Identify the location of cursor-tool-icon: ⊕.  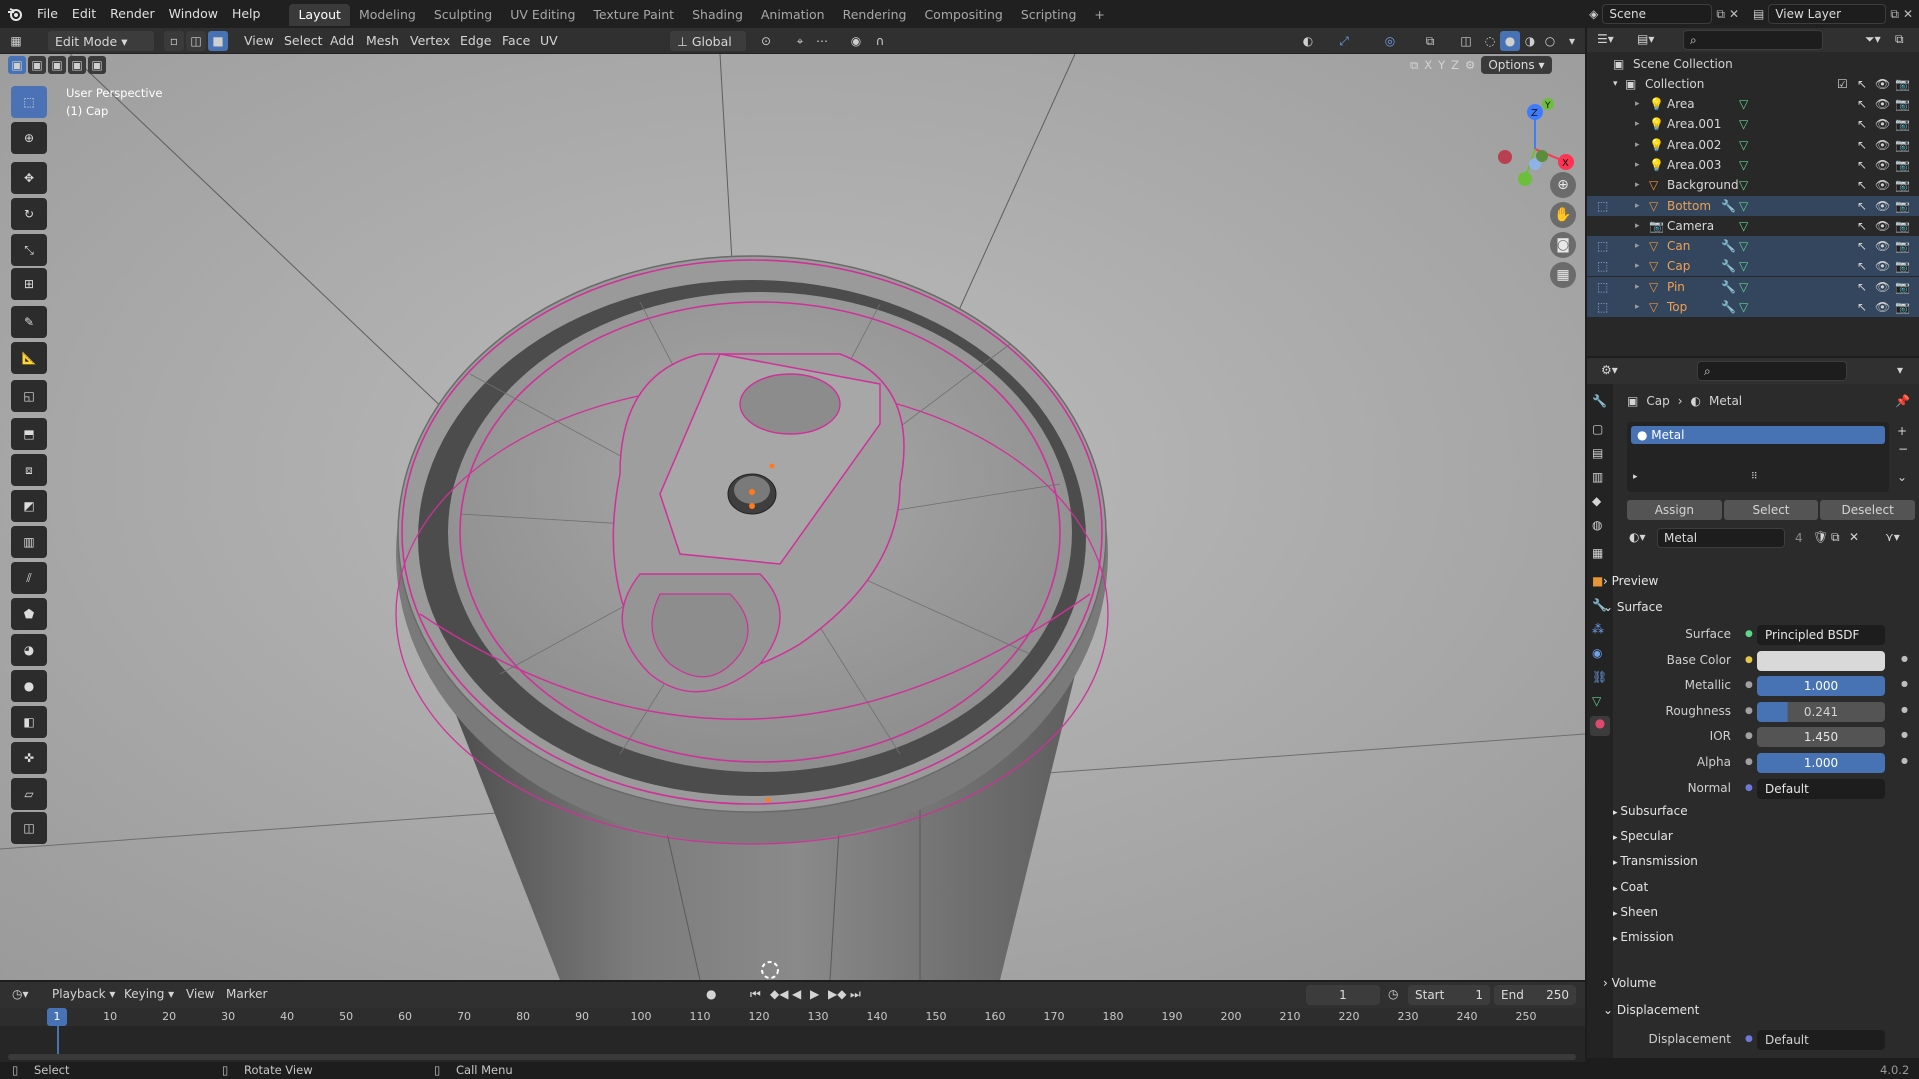
(29, 138).